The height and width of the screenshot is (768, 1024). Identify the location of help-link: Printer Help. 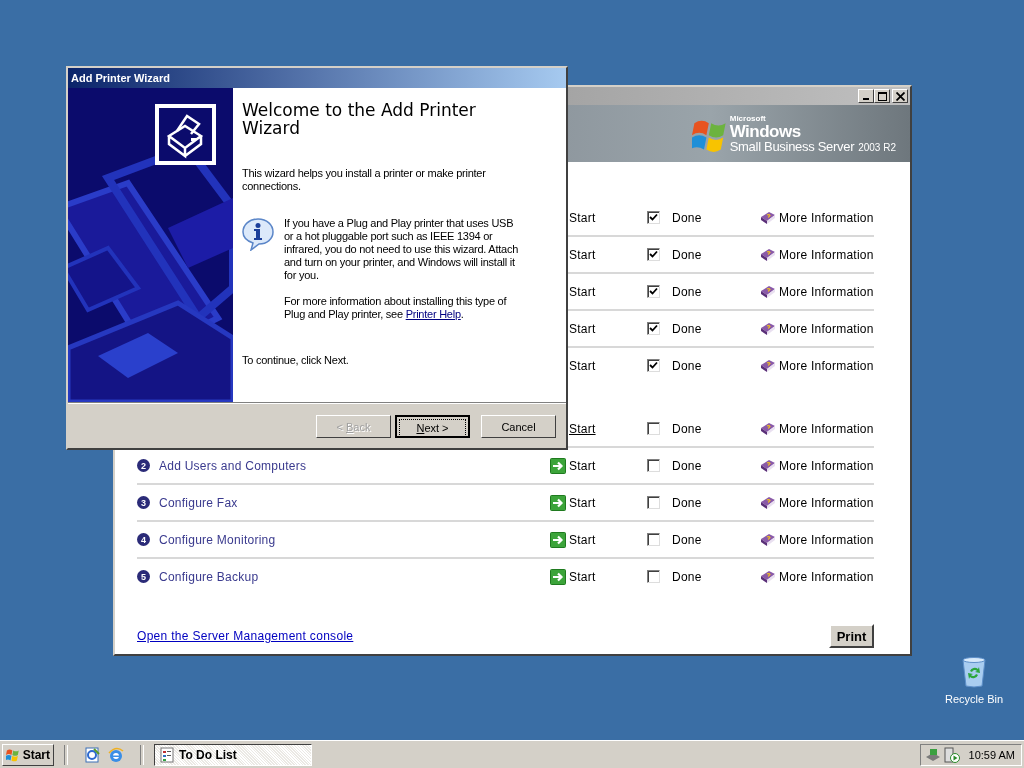
(433, 314).